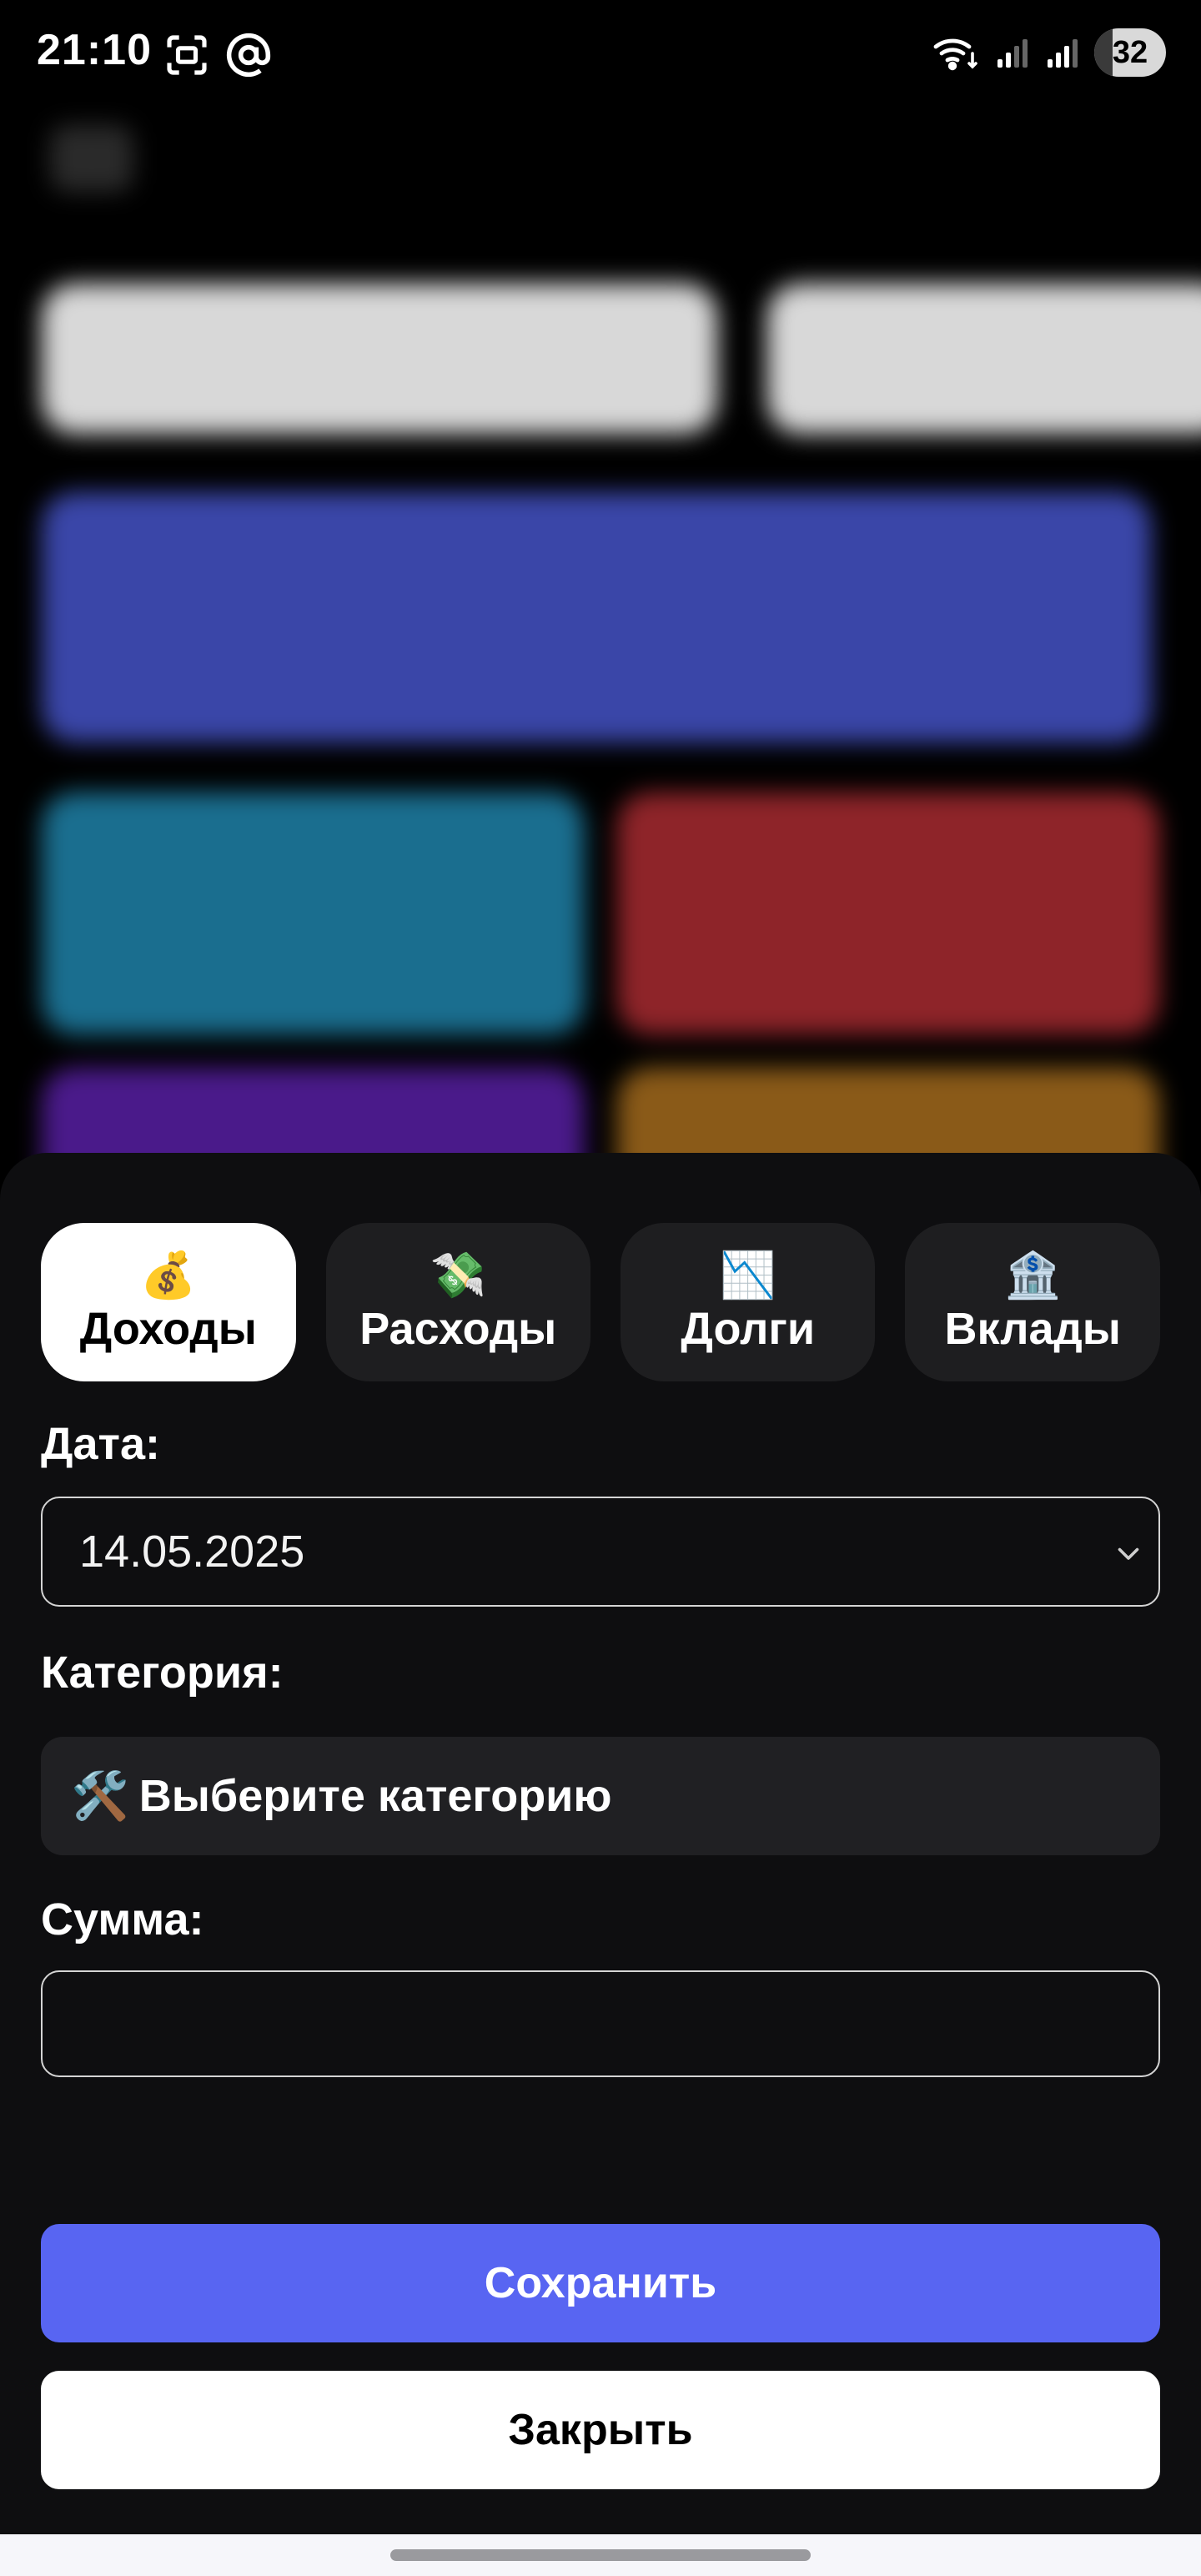 The width and height of the screenshot is (1201, 2576). Describe the element at coordinates (955, 54) in the screenshot. I see `wifi-icon` at that location.